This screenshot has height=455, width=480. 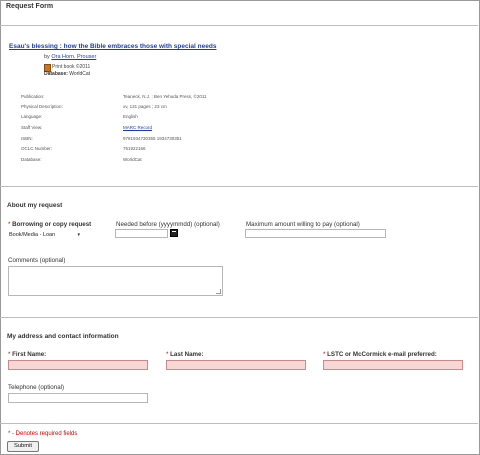 I want to click on book-author-line: by Ora Horn. Prouser, so click(x=70, y=57).